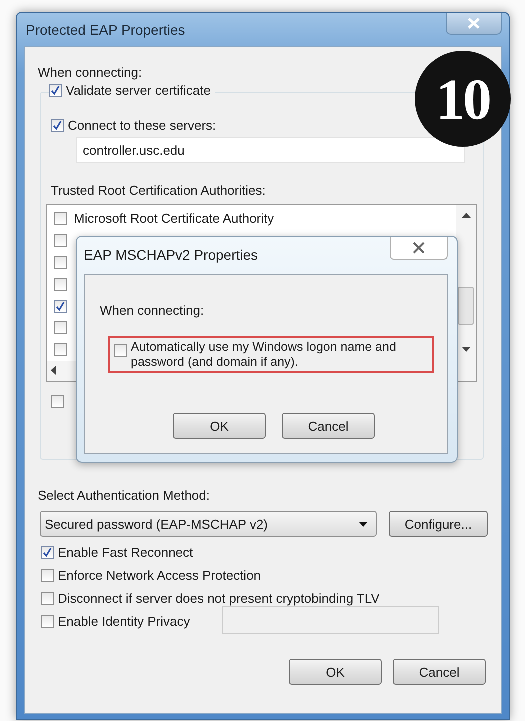  What do you see at coordinates (159, 190) in the screenshot?
I see `section-label: Trusted Root Certification Authorities:` at bounding box center [159, 190].